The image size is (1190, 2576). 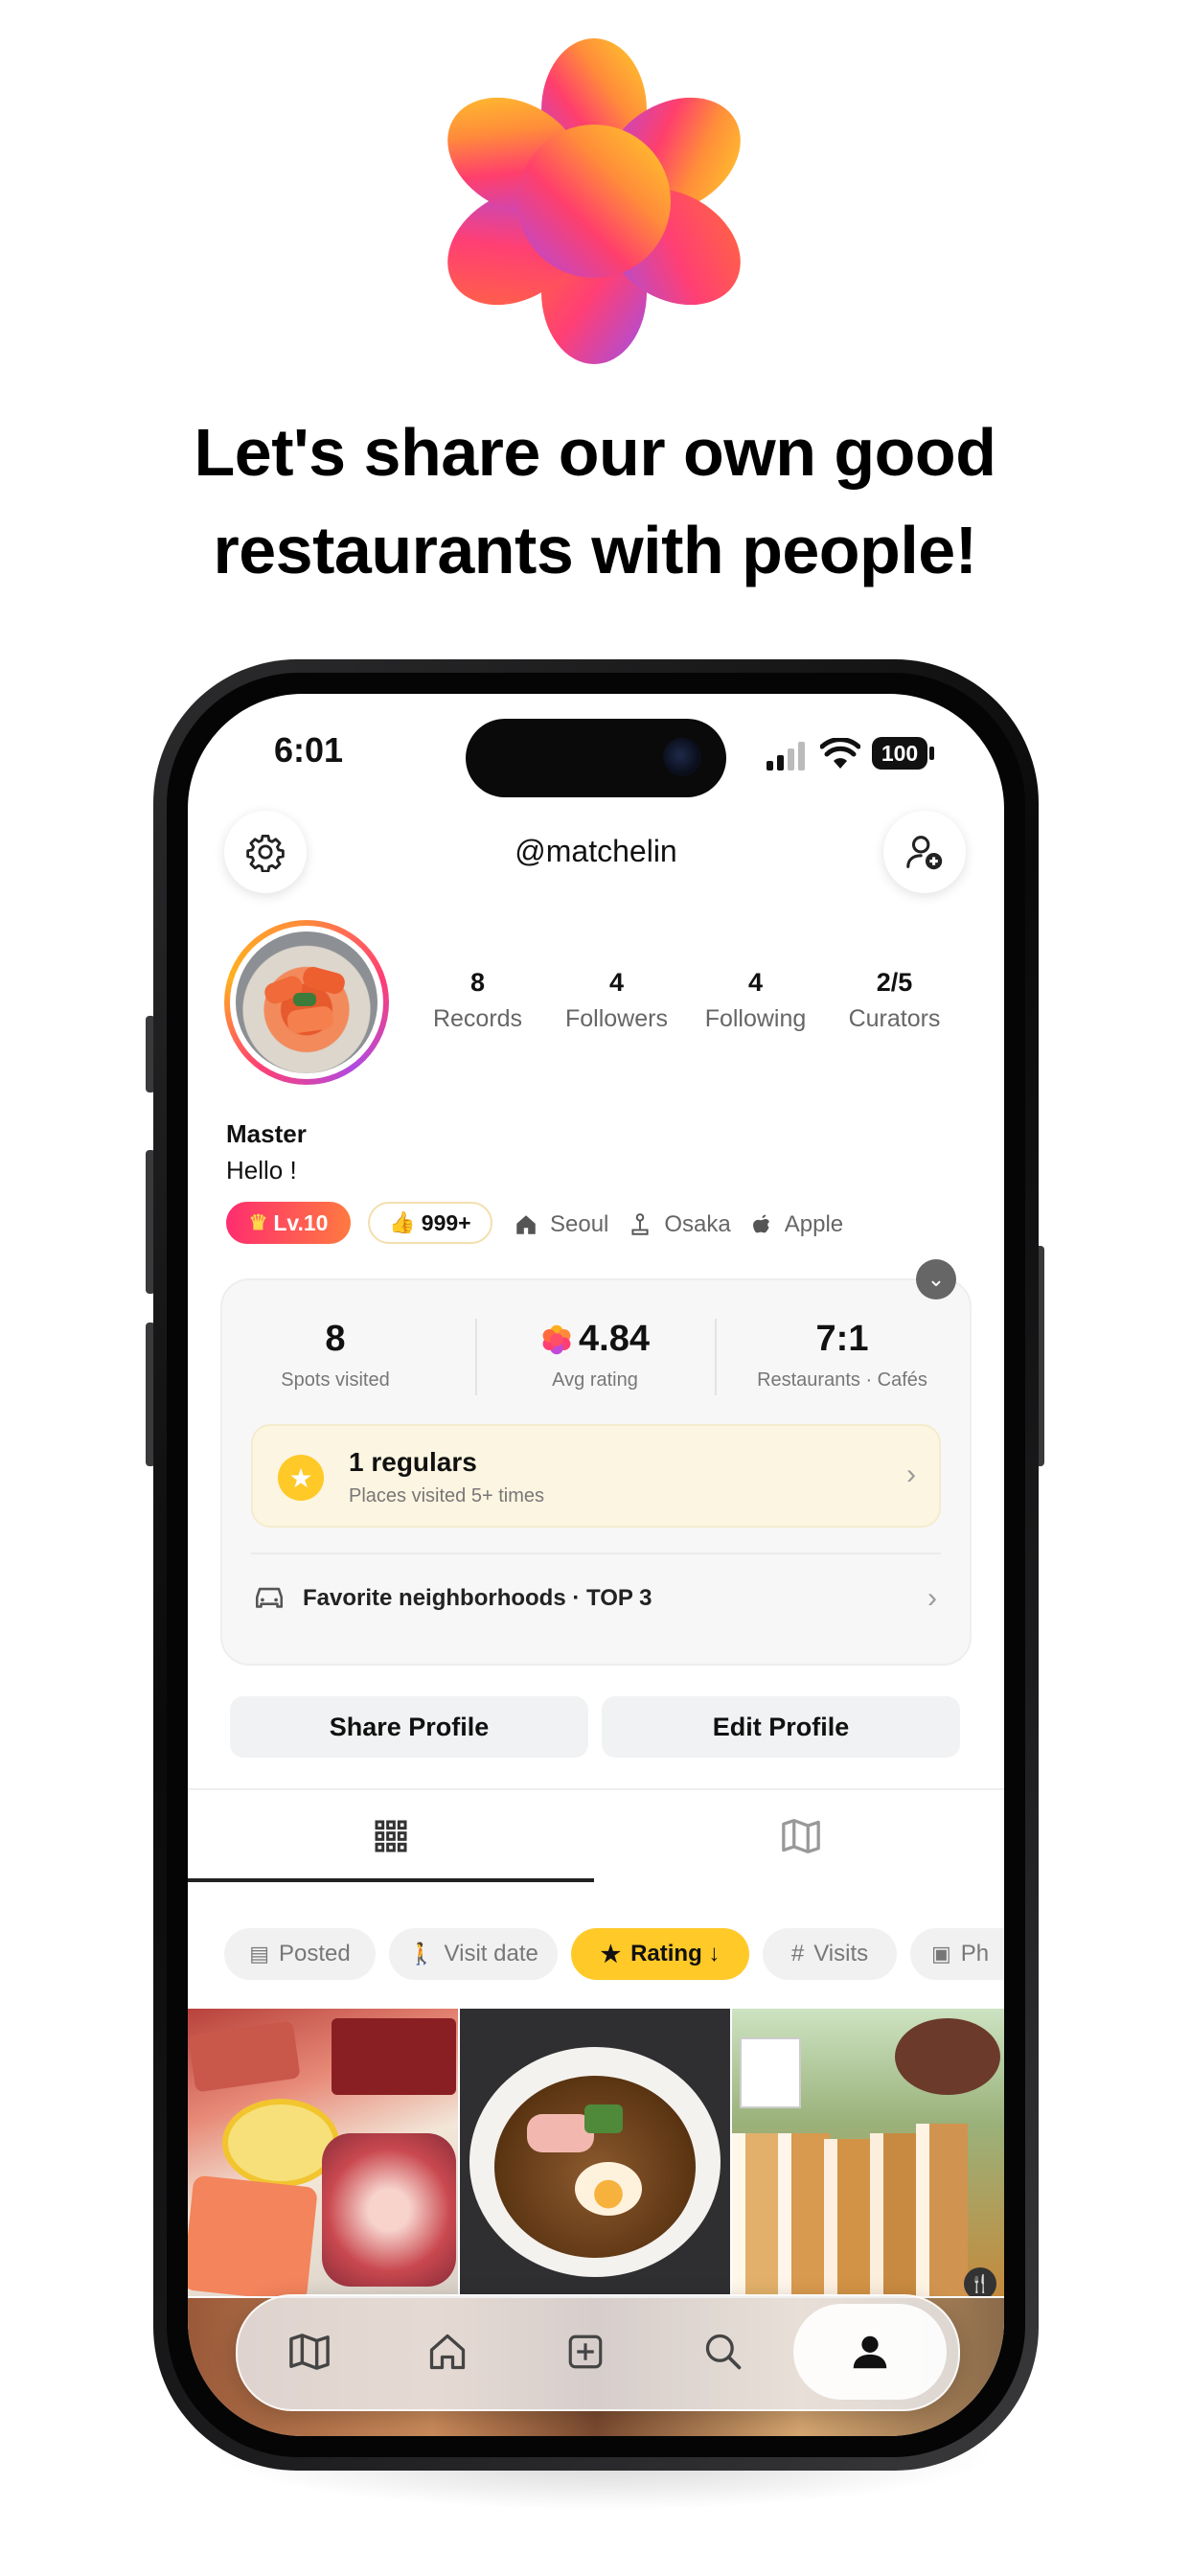 What do you see at coordinates (391, 1880) in the screenshot?
I see `active-tab-indicator` at bounding box center [391, 1880].